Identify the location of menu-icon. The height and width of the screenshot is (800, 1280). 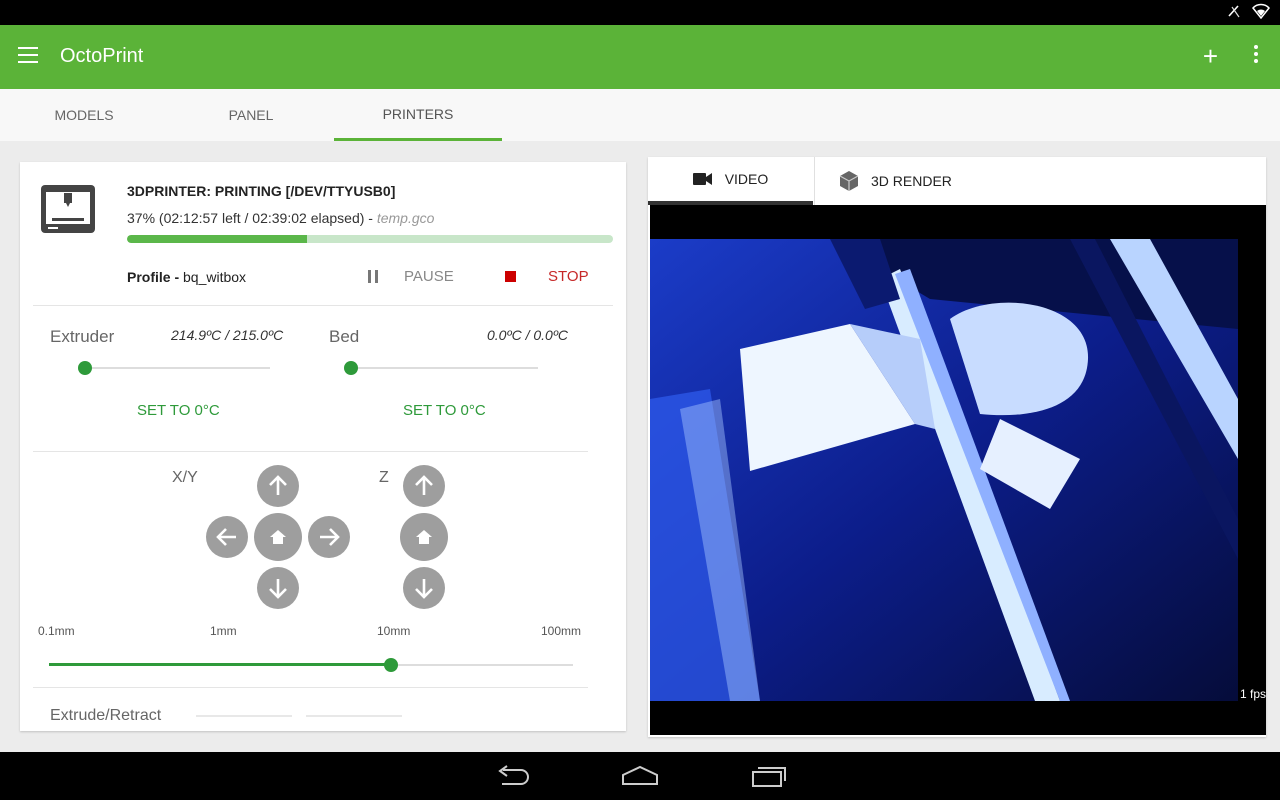
(29, 57).